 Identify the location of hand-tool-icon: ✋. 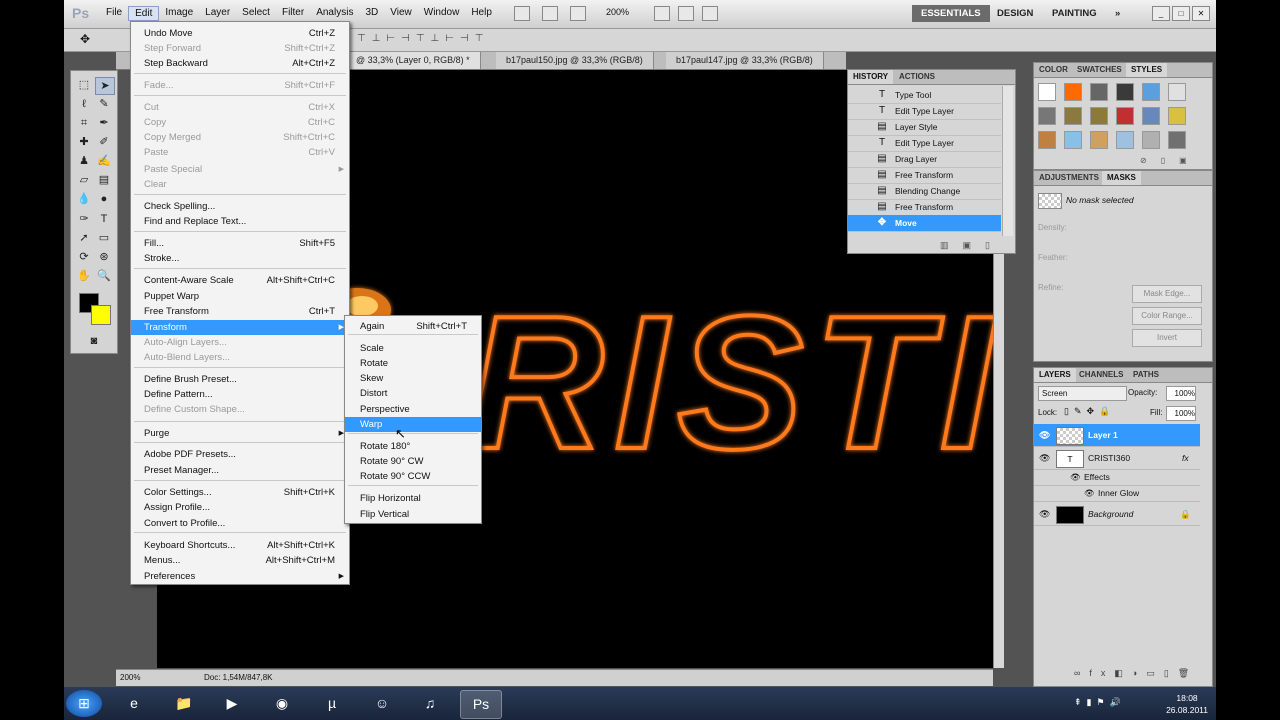
(84, 276).